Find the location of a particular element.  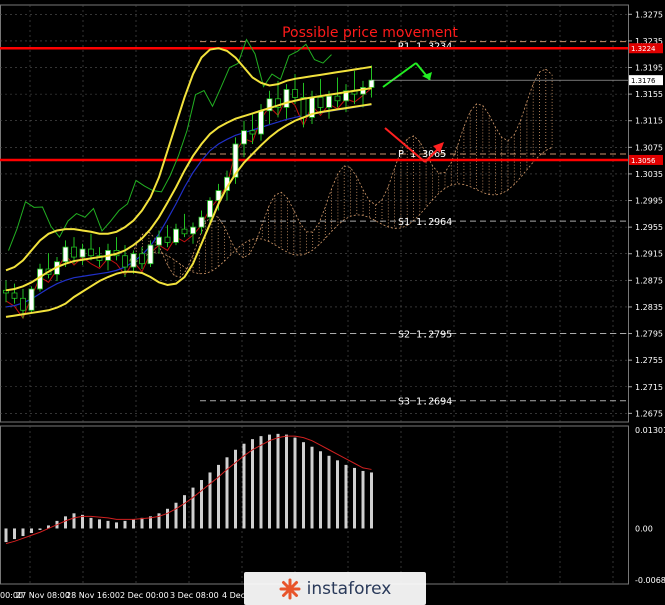

price-tick-label: 1.2795 is located at coordinates (649, 334).